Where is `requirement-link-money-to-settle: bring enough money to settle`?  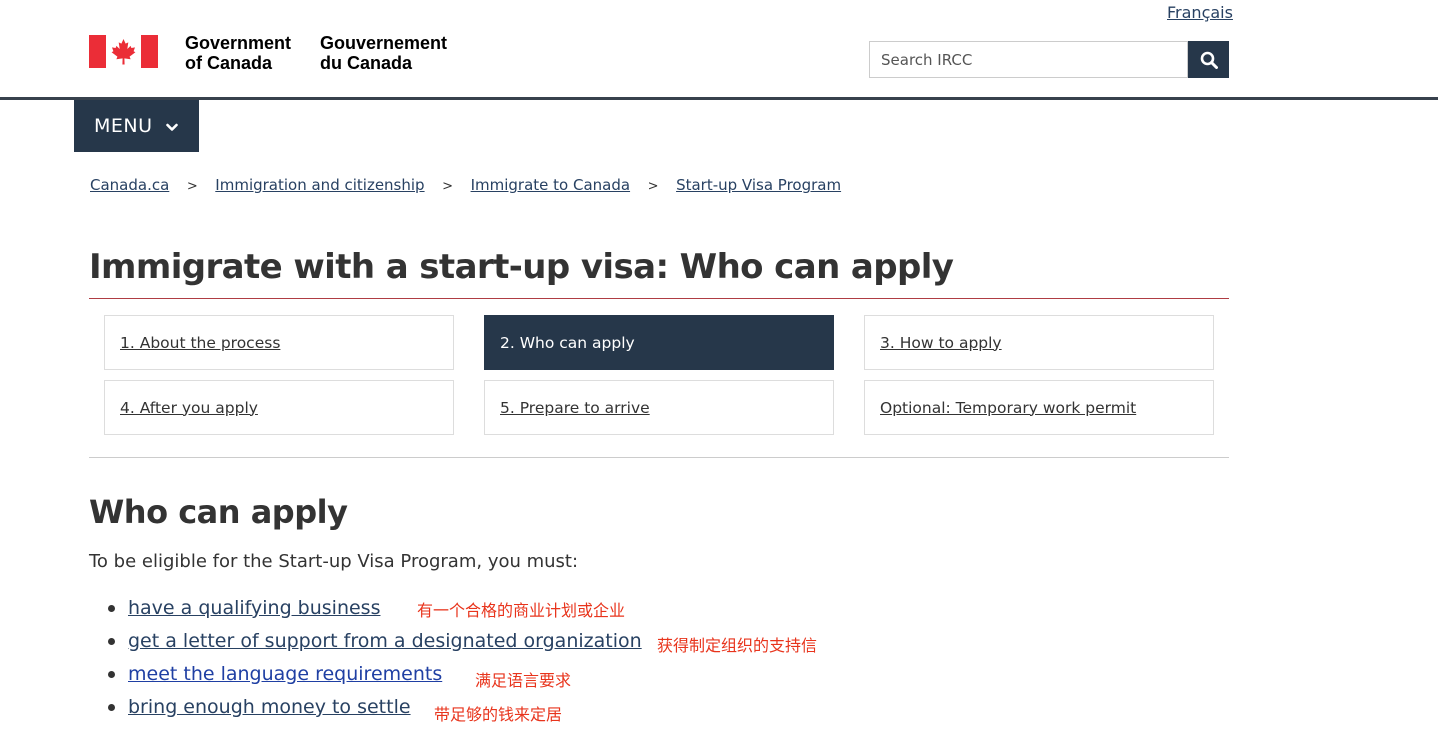 requirement-link-money-to-settle: bring enough money to settle is located at coordinates (269, 707).